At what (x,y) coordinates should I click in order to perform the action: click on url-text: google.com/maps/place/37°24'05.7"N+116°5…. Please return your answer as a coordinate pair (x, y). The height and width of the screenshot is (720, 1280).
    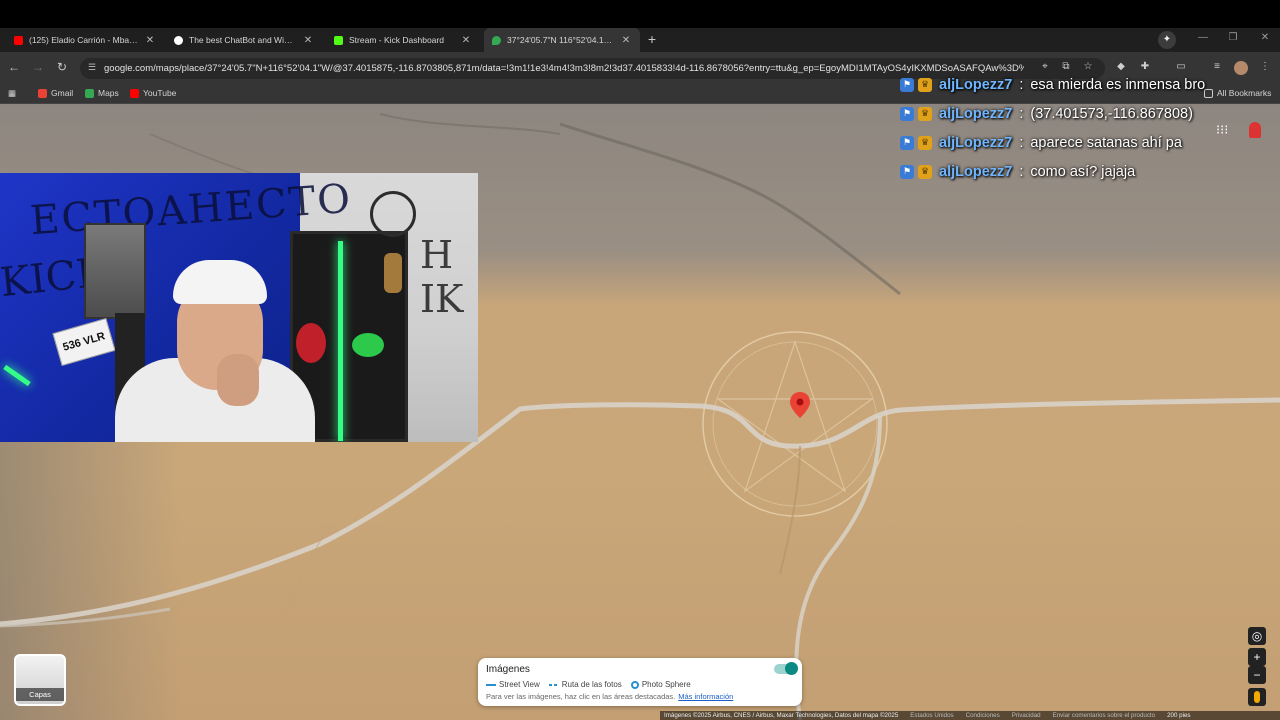
    Looking at the image, I should click on (564, 68).